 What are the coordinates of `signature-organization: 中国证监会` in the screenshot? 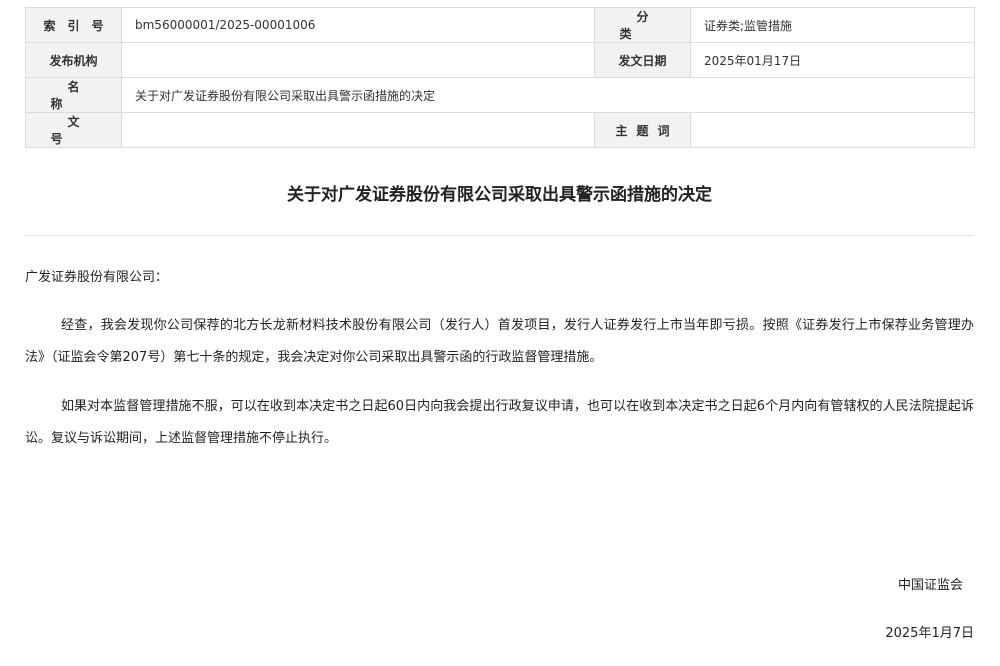 It's located at (930, 585).